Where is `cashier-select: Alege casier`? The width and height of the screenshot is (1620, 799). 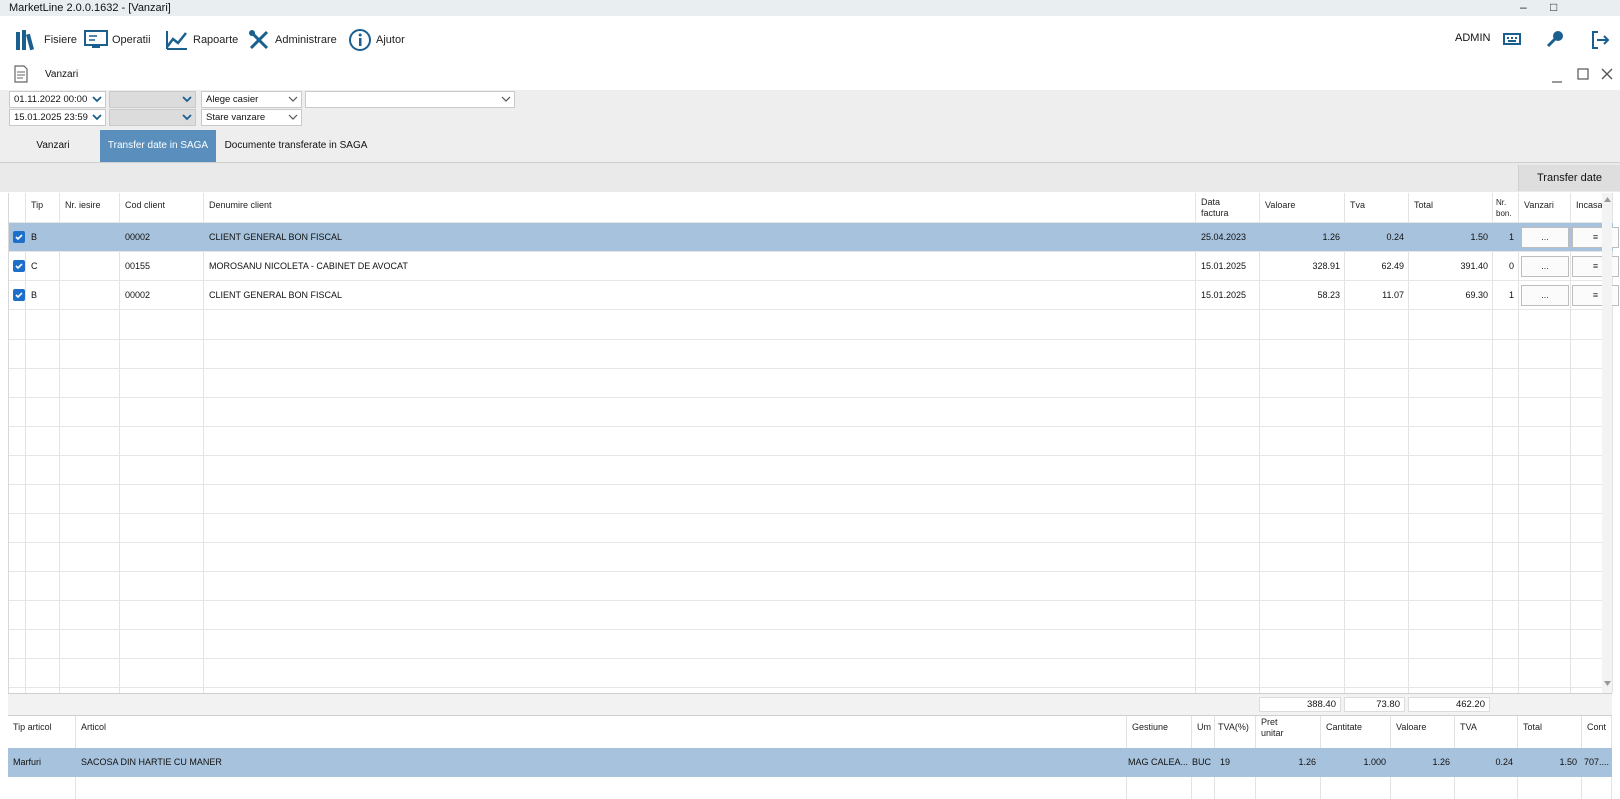 cashier-select: Alege casier is located at coordinates (251, 99).